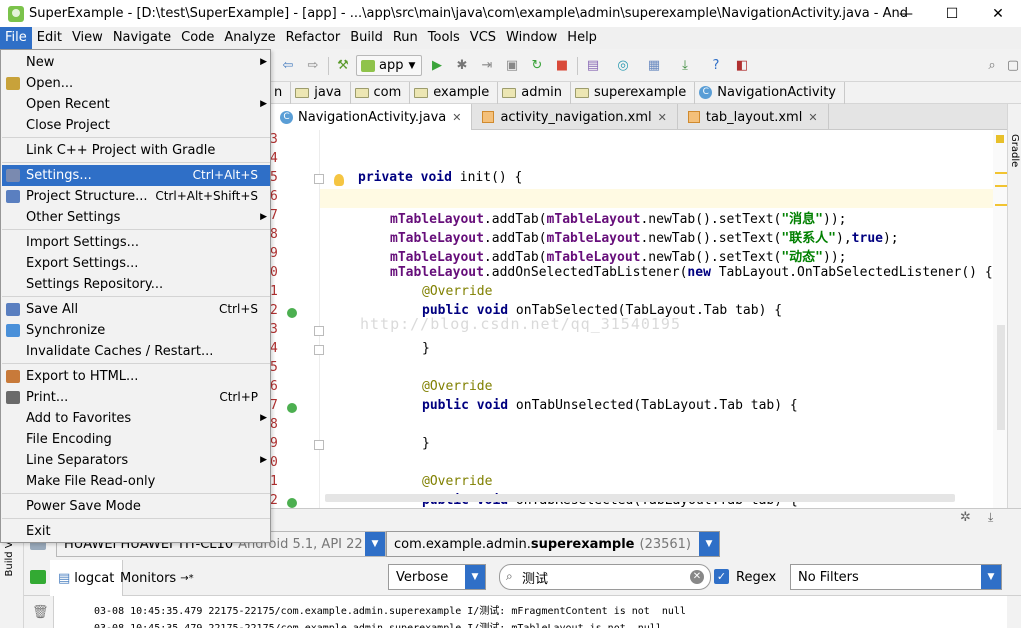 The image size is (1021, 628). I want to click on tab-activity-navigation-xml: activity_navigation.xml ✕, so click(575, 117).